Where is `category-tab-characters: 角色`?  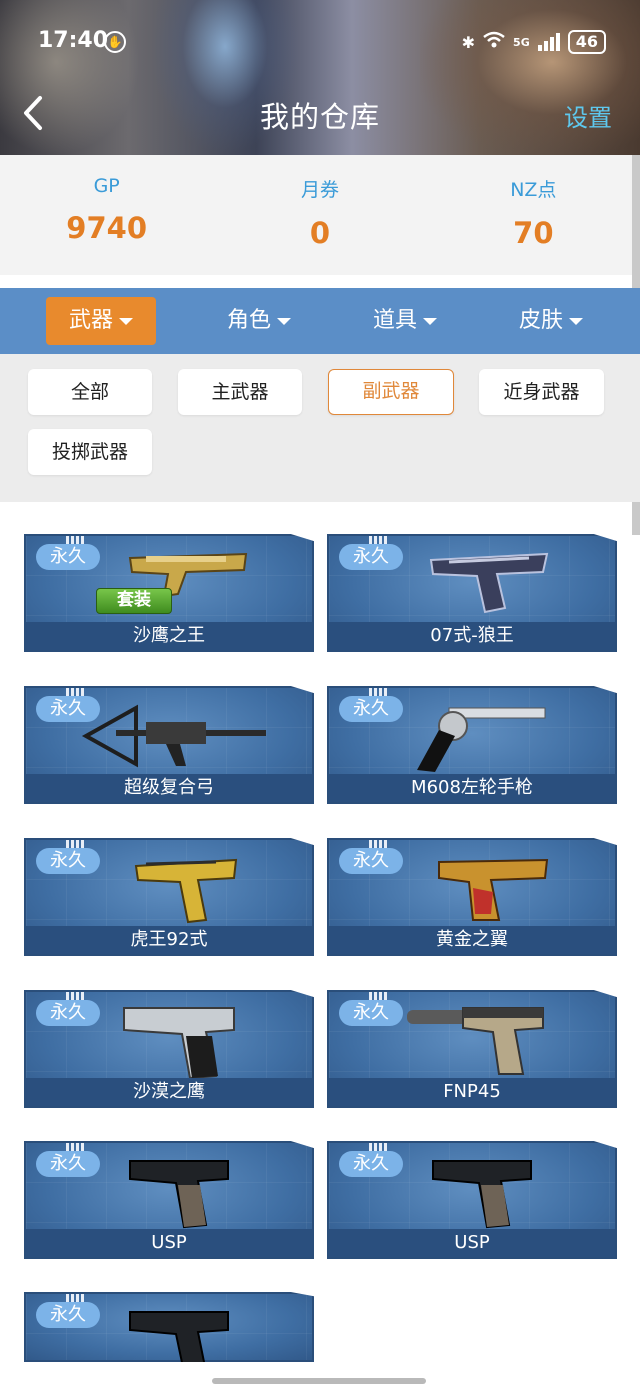
category-tab-characters: 角色 is located at coordinates (259, 321).